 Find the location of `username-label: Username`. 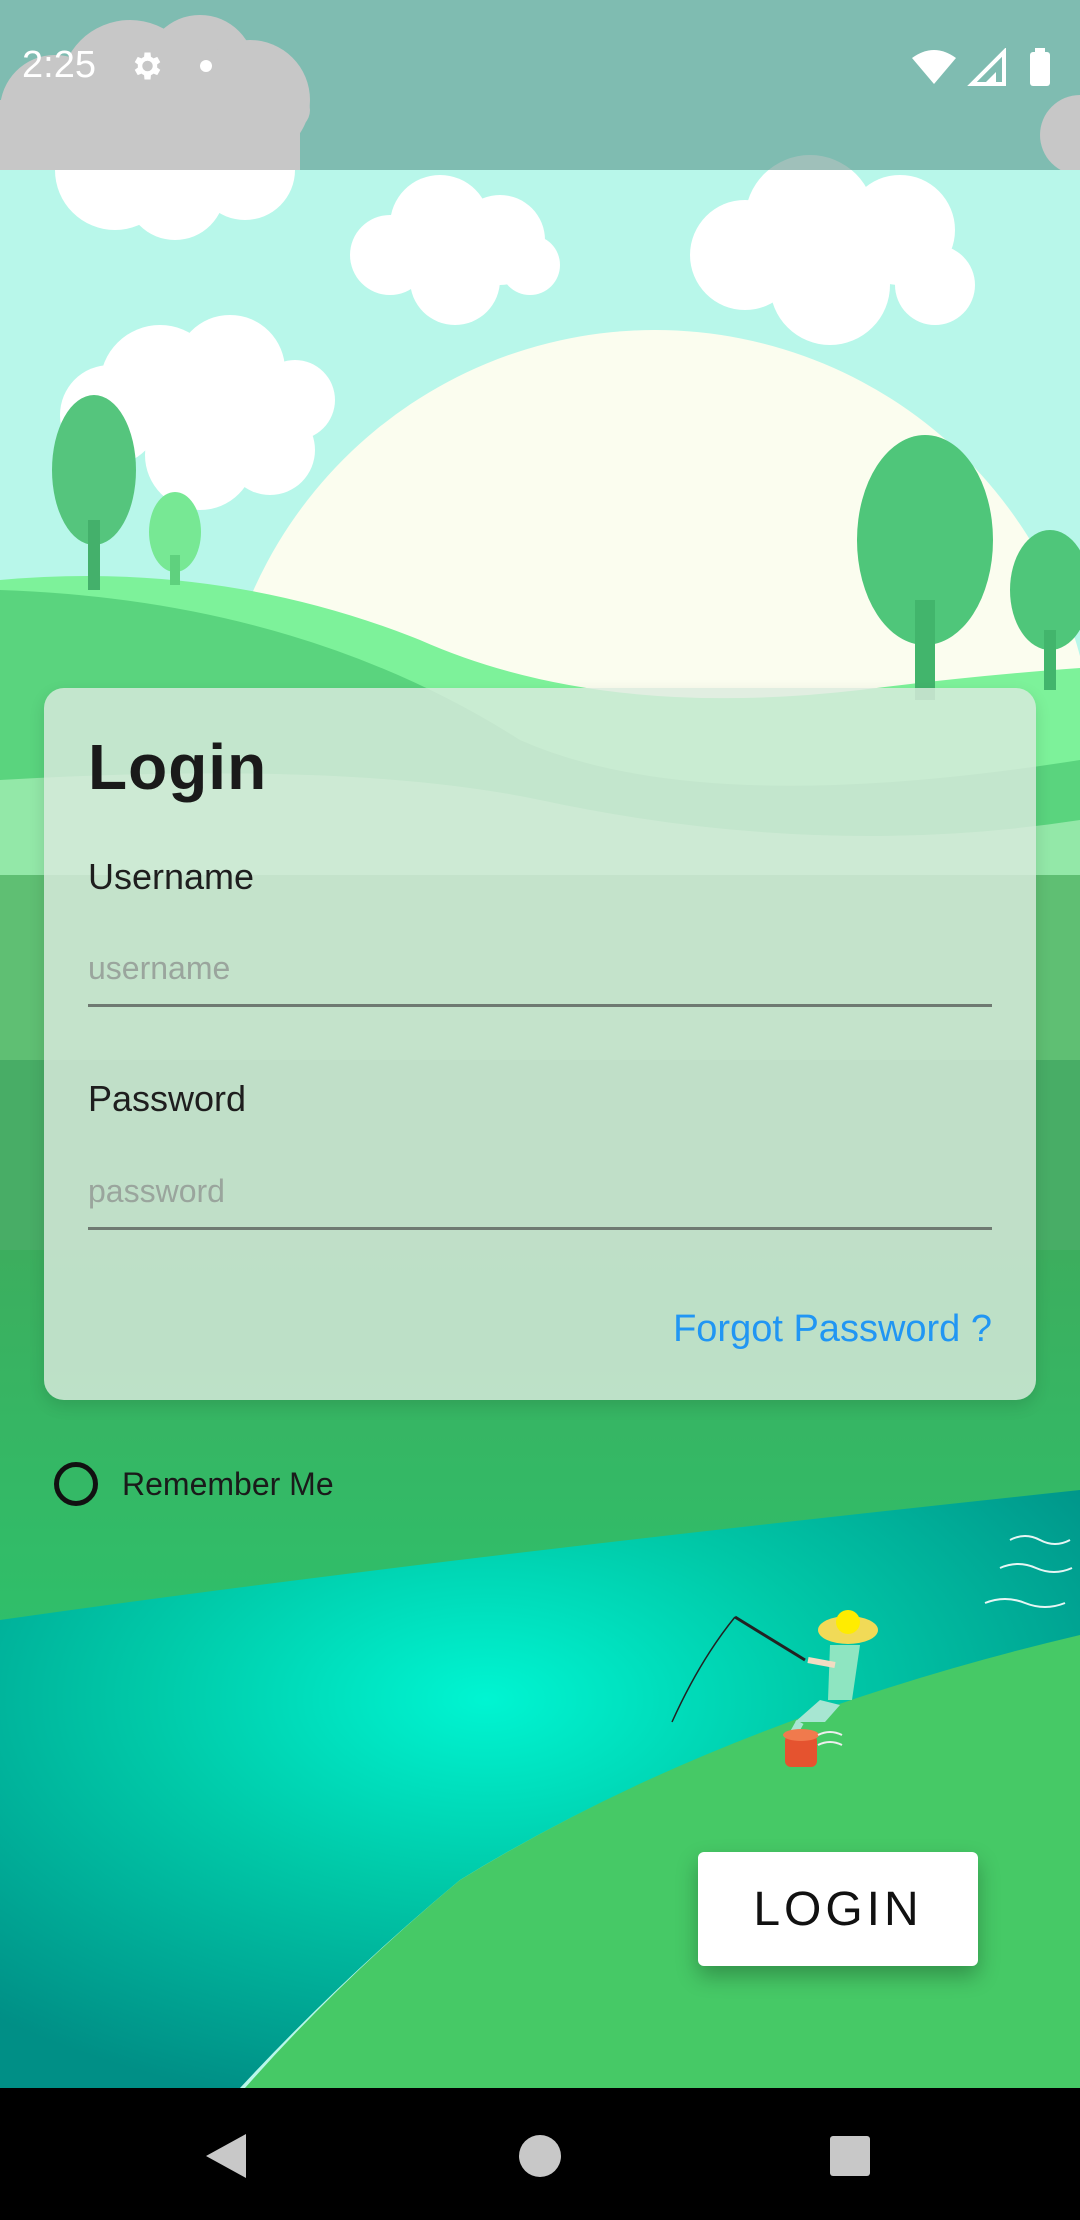

username-label: Username is located at coordinates (171, 876).